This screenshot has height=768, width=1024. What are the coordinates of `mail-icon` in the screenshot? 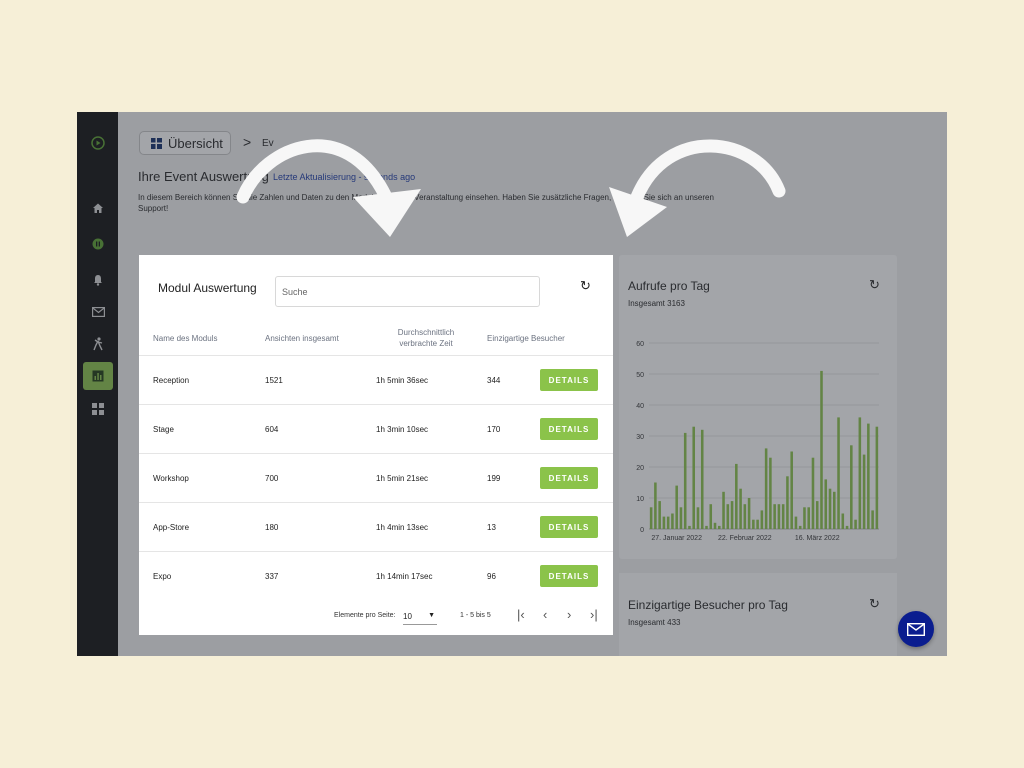 It's located at (98, 312).